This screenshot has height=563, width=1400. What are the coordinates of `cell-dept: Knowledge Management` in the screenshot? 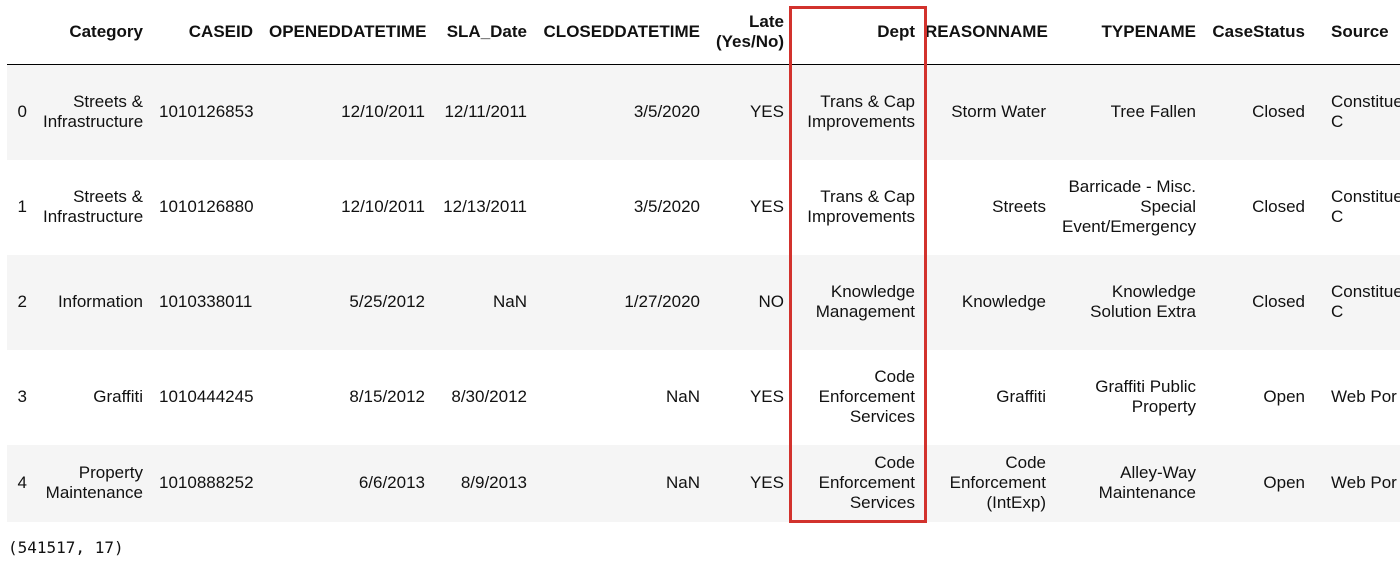 It's located at (865, 301).